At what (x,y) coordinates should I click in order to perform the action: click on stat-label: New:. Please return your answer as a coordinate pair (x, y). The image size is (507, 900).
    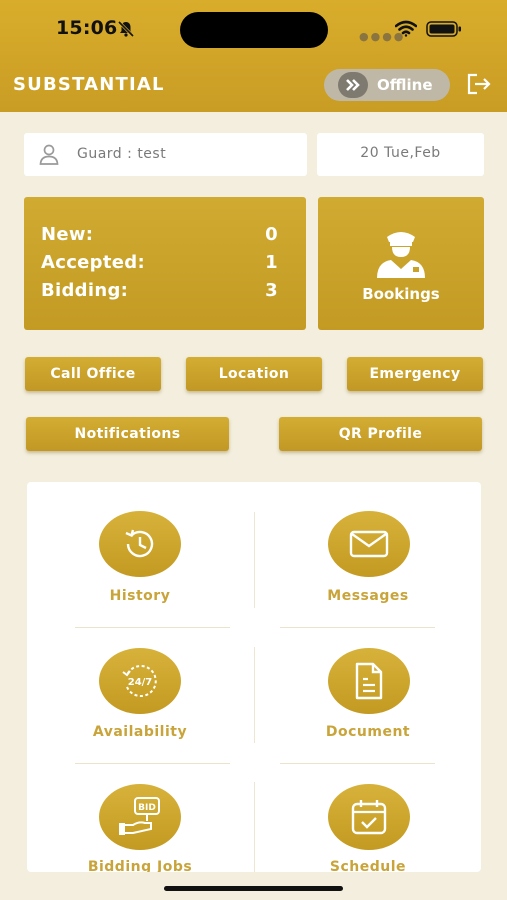
    Looking at the image, I should click on (67, 234).